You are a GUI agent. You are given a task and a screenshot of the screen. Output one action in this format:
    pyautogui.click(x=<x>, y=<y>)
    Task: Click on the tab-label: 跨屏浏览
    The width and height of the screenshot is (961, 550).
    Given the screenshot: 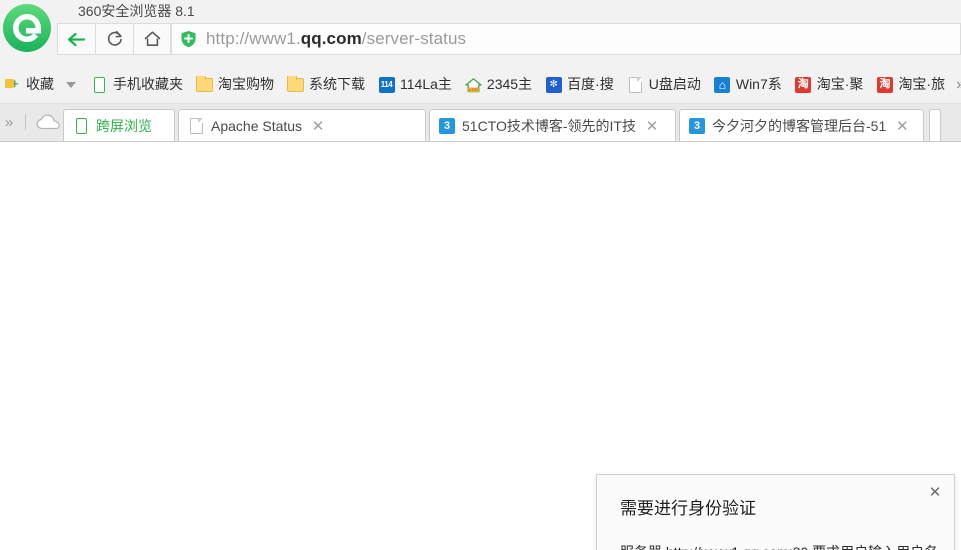 What is the action you would take?
    pyautogui.click(x=124, y=125)
    